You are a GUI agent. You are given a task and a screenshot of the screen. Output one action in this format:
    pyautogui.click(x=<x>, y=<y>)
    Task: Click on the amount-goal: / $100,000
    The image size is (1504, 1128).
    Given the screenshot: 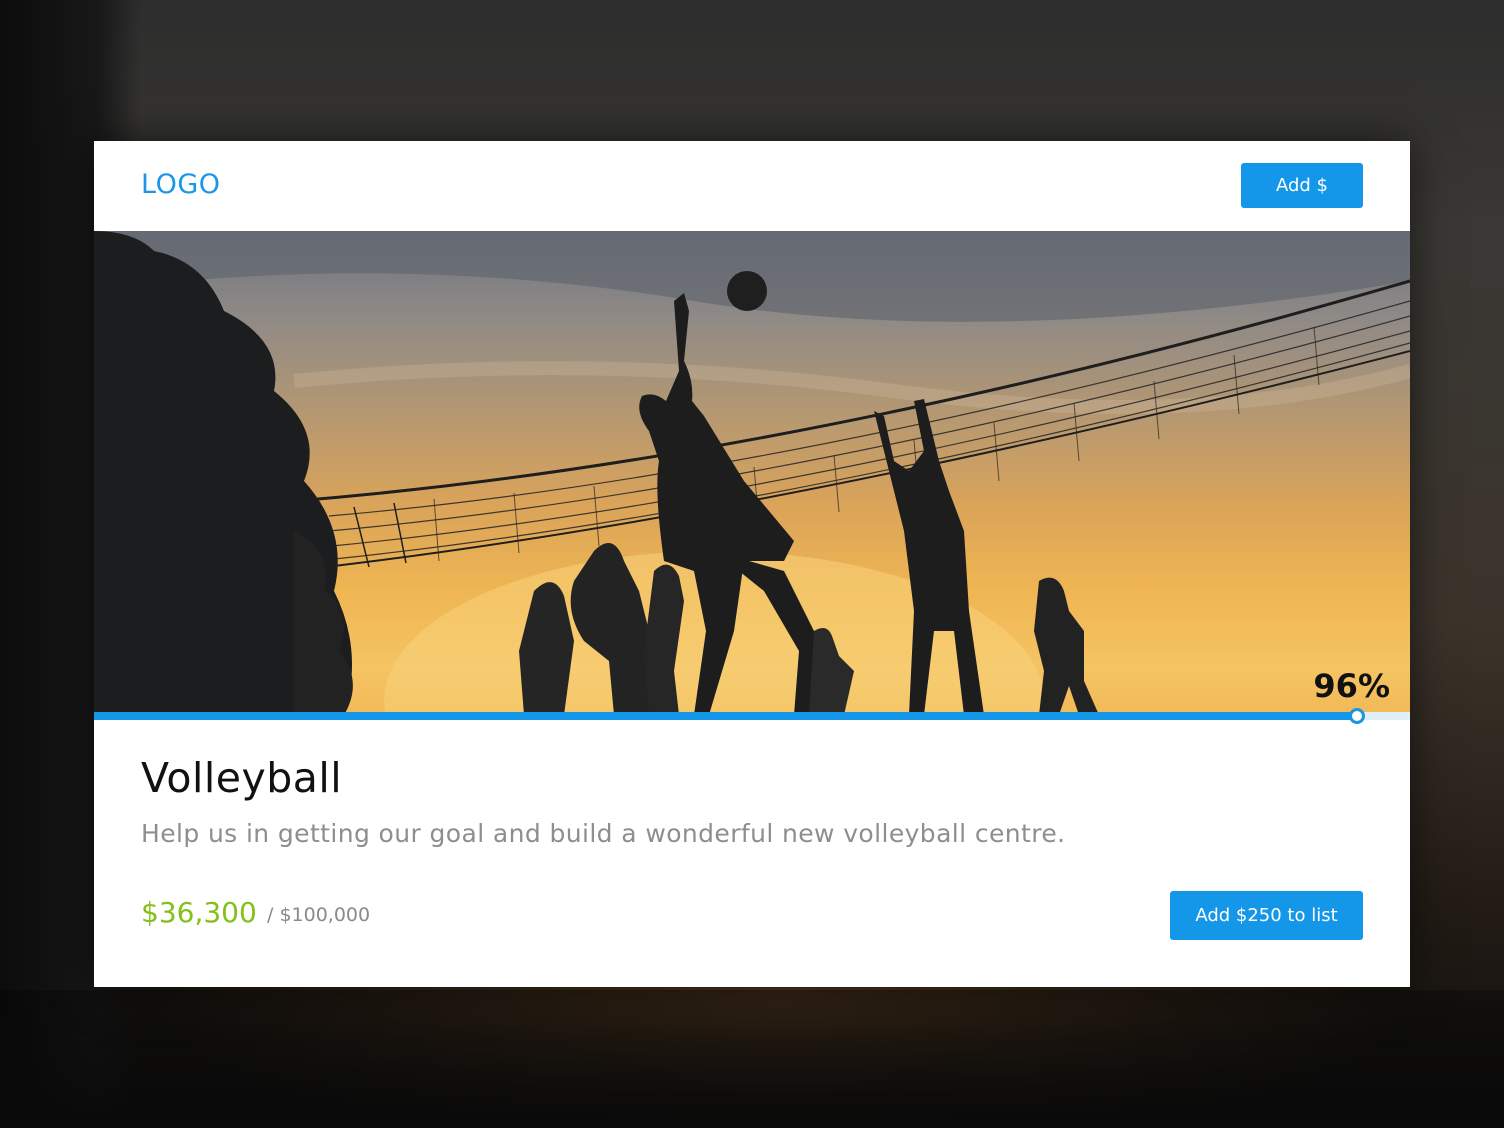 What is the action you would take?
    pyautogui.click(x=319, y=915)
    